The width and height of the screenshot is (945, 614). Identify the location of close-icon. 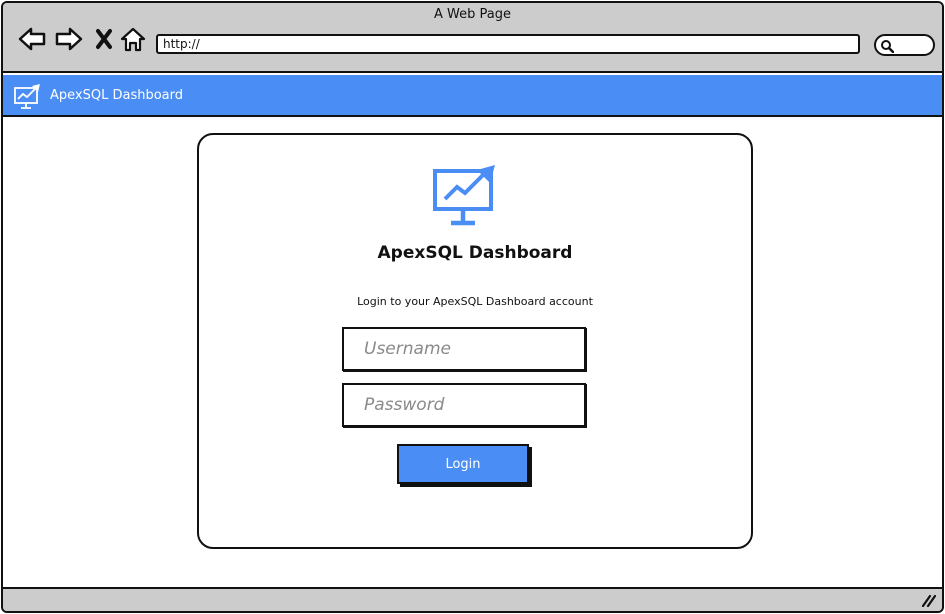
(104, 39).